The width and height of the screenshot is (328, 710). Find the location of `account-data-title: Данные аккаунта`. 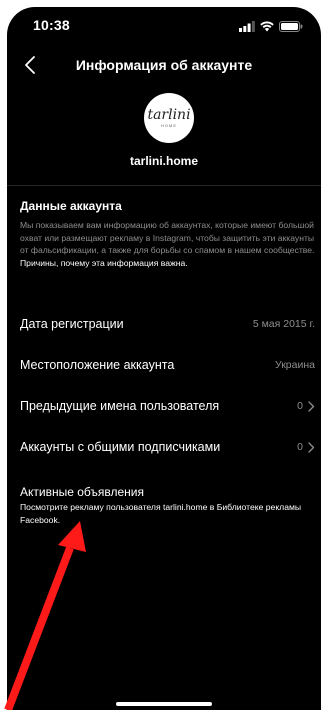

account-data-title: Данные аккаунта is located at coordinates (71, 206).